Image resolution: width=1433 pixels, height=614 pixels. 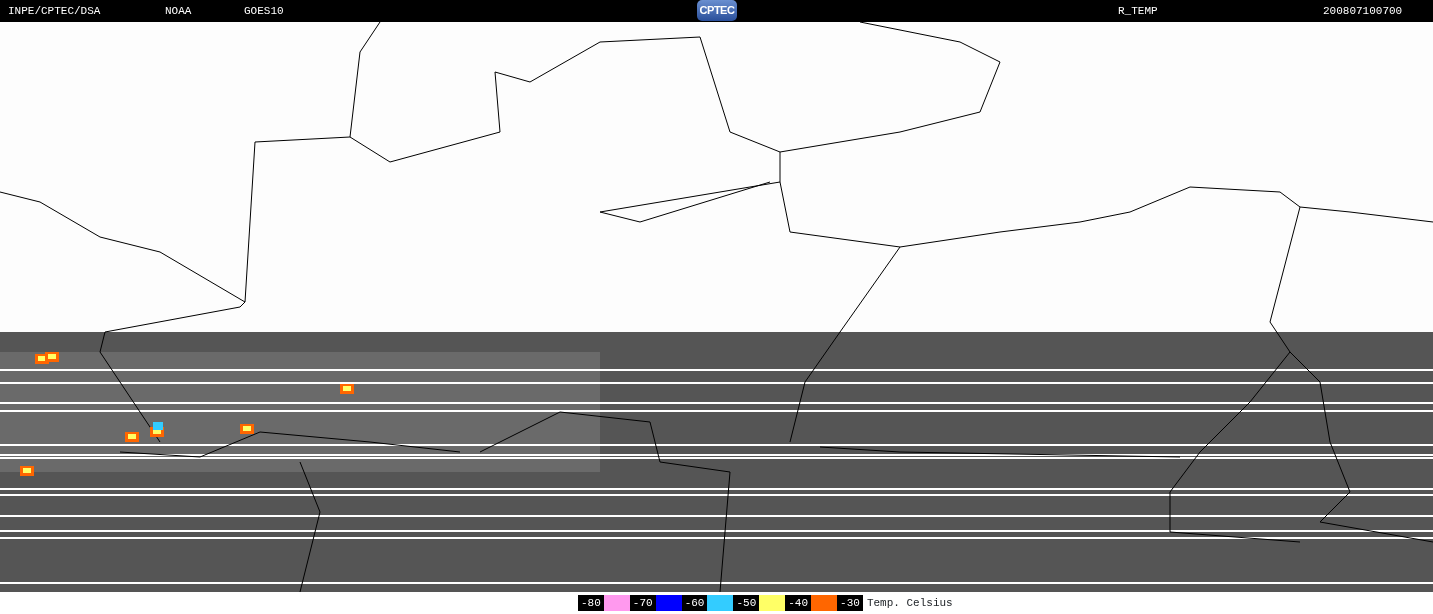 I want to click on timestamp-label: 200807100700, so click(x=1363, y=11).